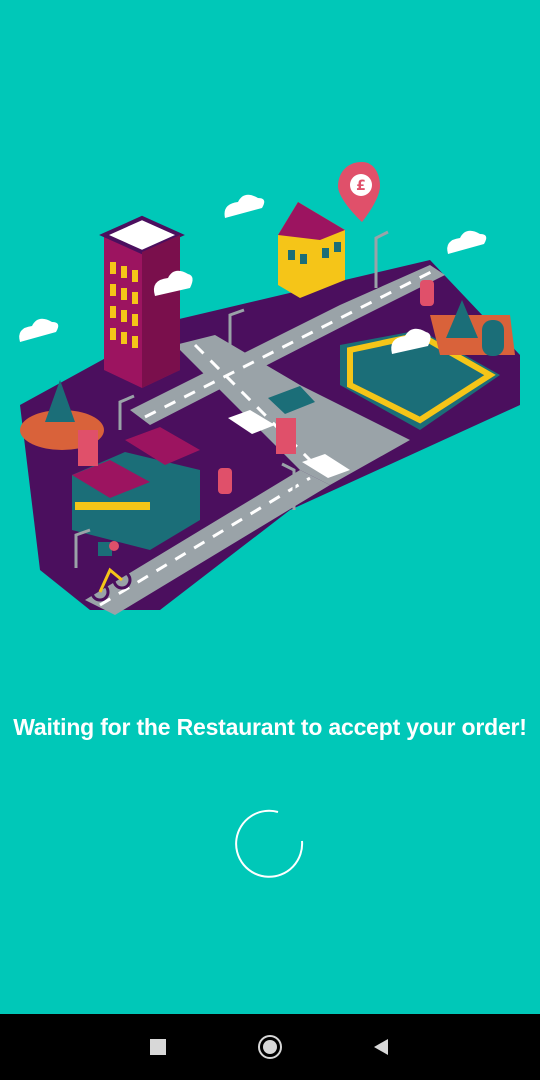 This screenshot has width=540, height=1080. I want to click on square-icon, so click(158, 1047).